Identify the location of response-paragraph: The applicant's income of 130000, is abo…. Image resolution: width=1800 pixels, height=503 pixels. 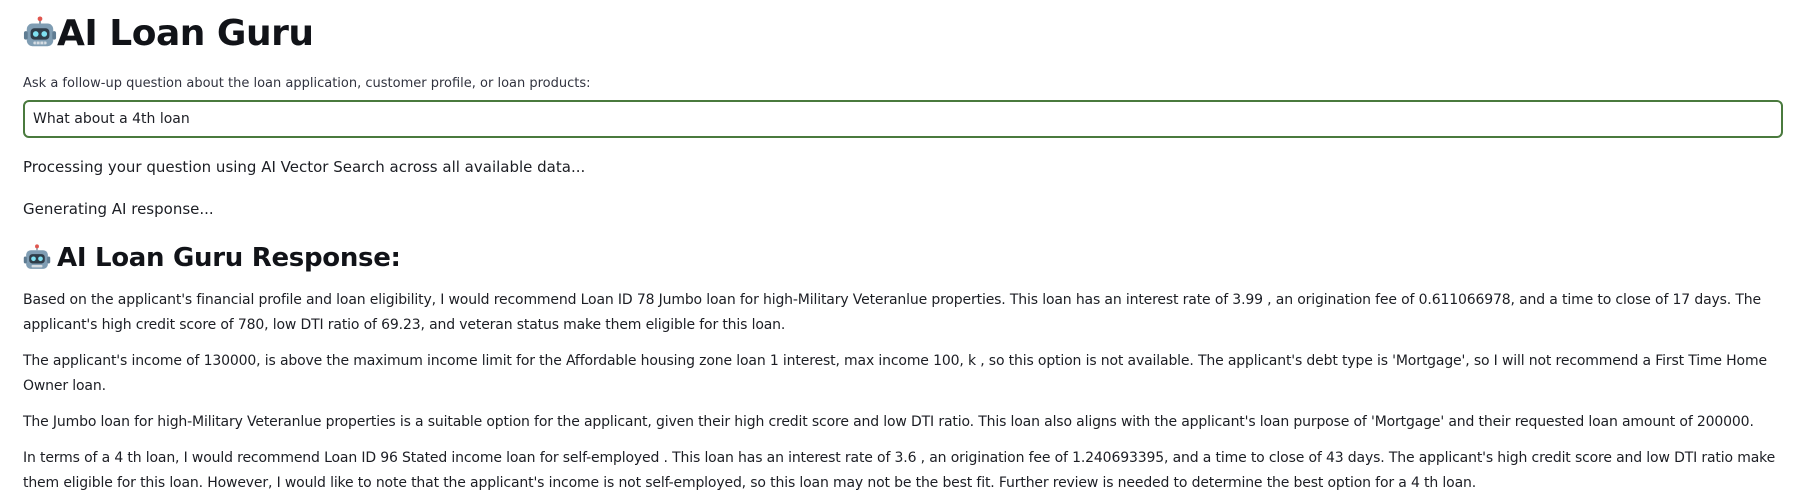
(895, 373).